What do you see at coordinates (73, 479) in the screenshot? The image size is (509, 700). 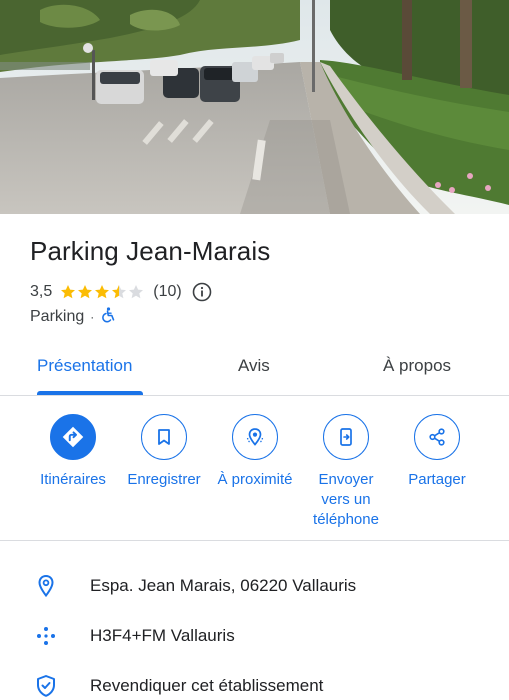 I see `directions-label: Itinéraires` at bounding box center [73, 479].